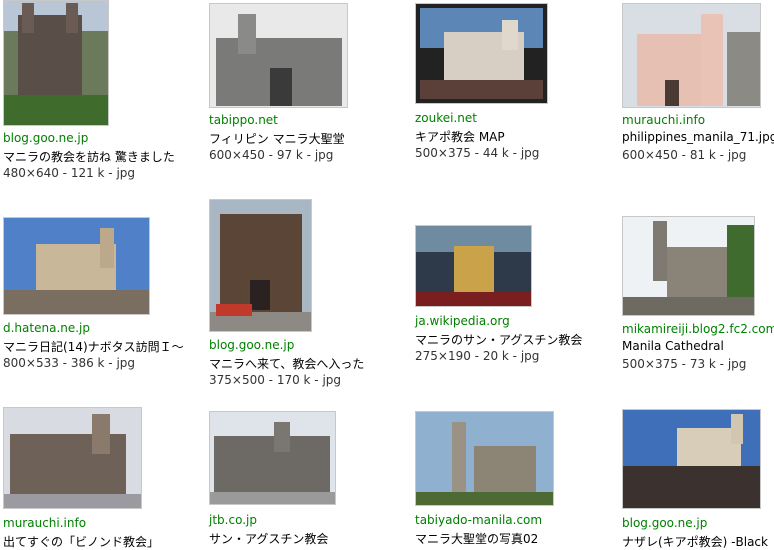 The image size is (774, 550). Describe the element at coordinates (69, 363) in the screenshot. I see `result-meta: 800×533 - 386 k - jpg` at that location.